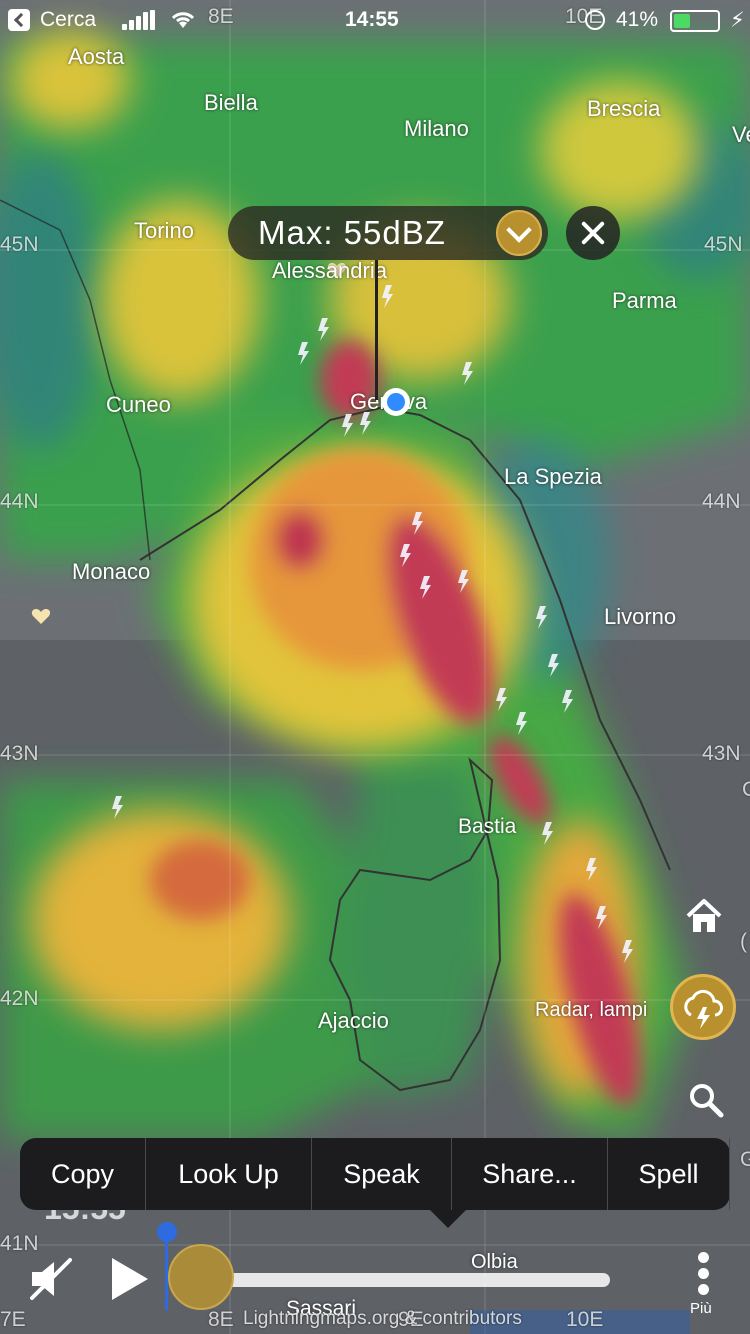  What do you see at coordinates (19, 20) in the screenshot?
I see `back-arrow-icon` at bounding box center [19, 20].